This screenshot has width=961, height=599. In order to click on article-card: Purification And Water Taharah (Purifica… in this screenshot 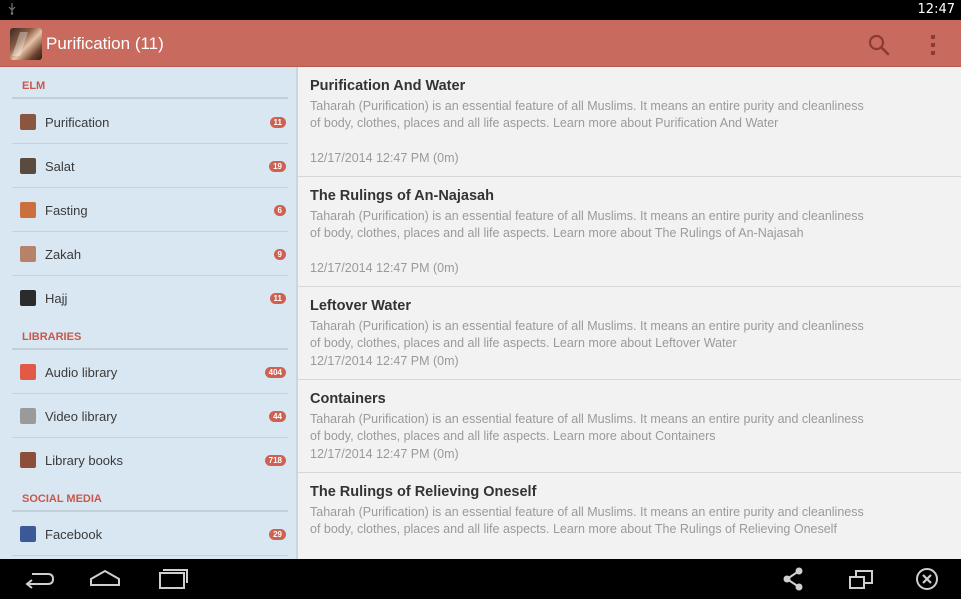, I will do `click(629, 122)`.